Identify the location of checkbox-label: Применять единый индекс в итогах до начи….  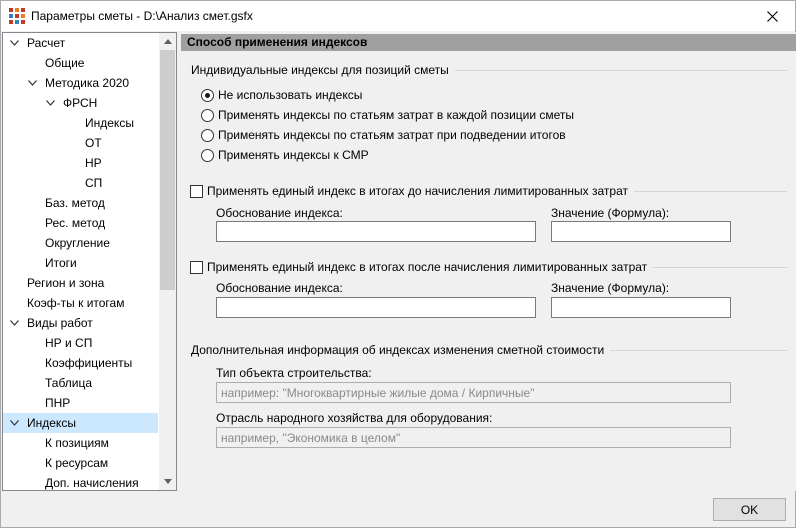
(417, 191).